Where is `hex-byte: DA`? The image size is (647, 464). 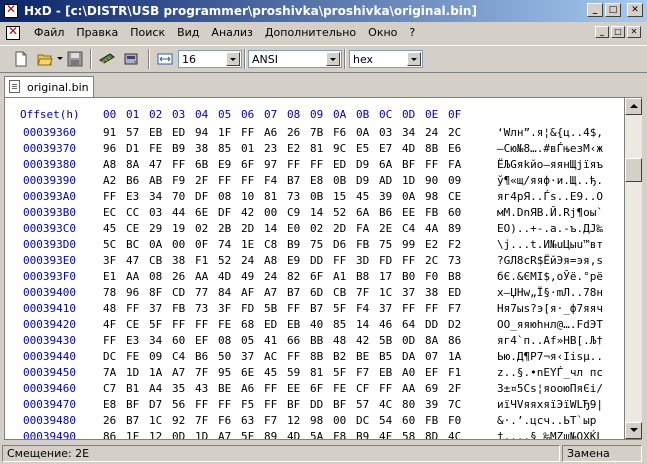
hex-byte: DA is located at coordinates (409, 356).